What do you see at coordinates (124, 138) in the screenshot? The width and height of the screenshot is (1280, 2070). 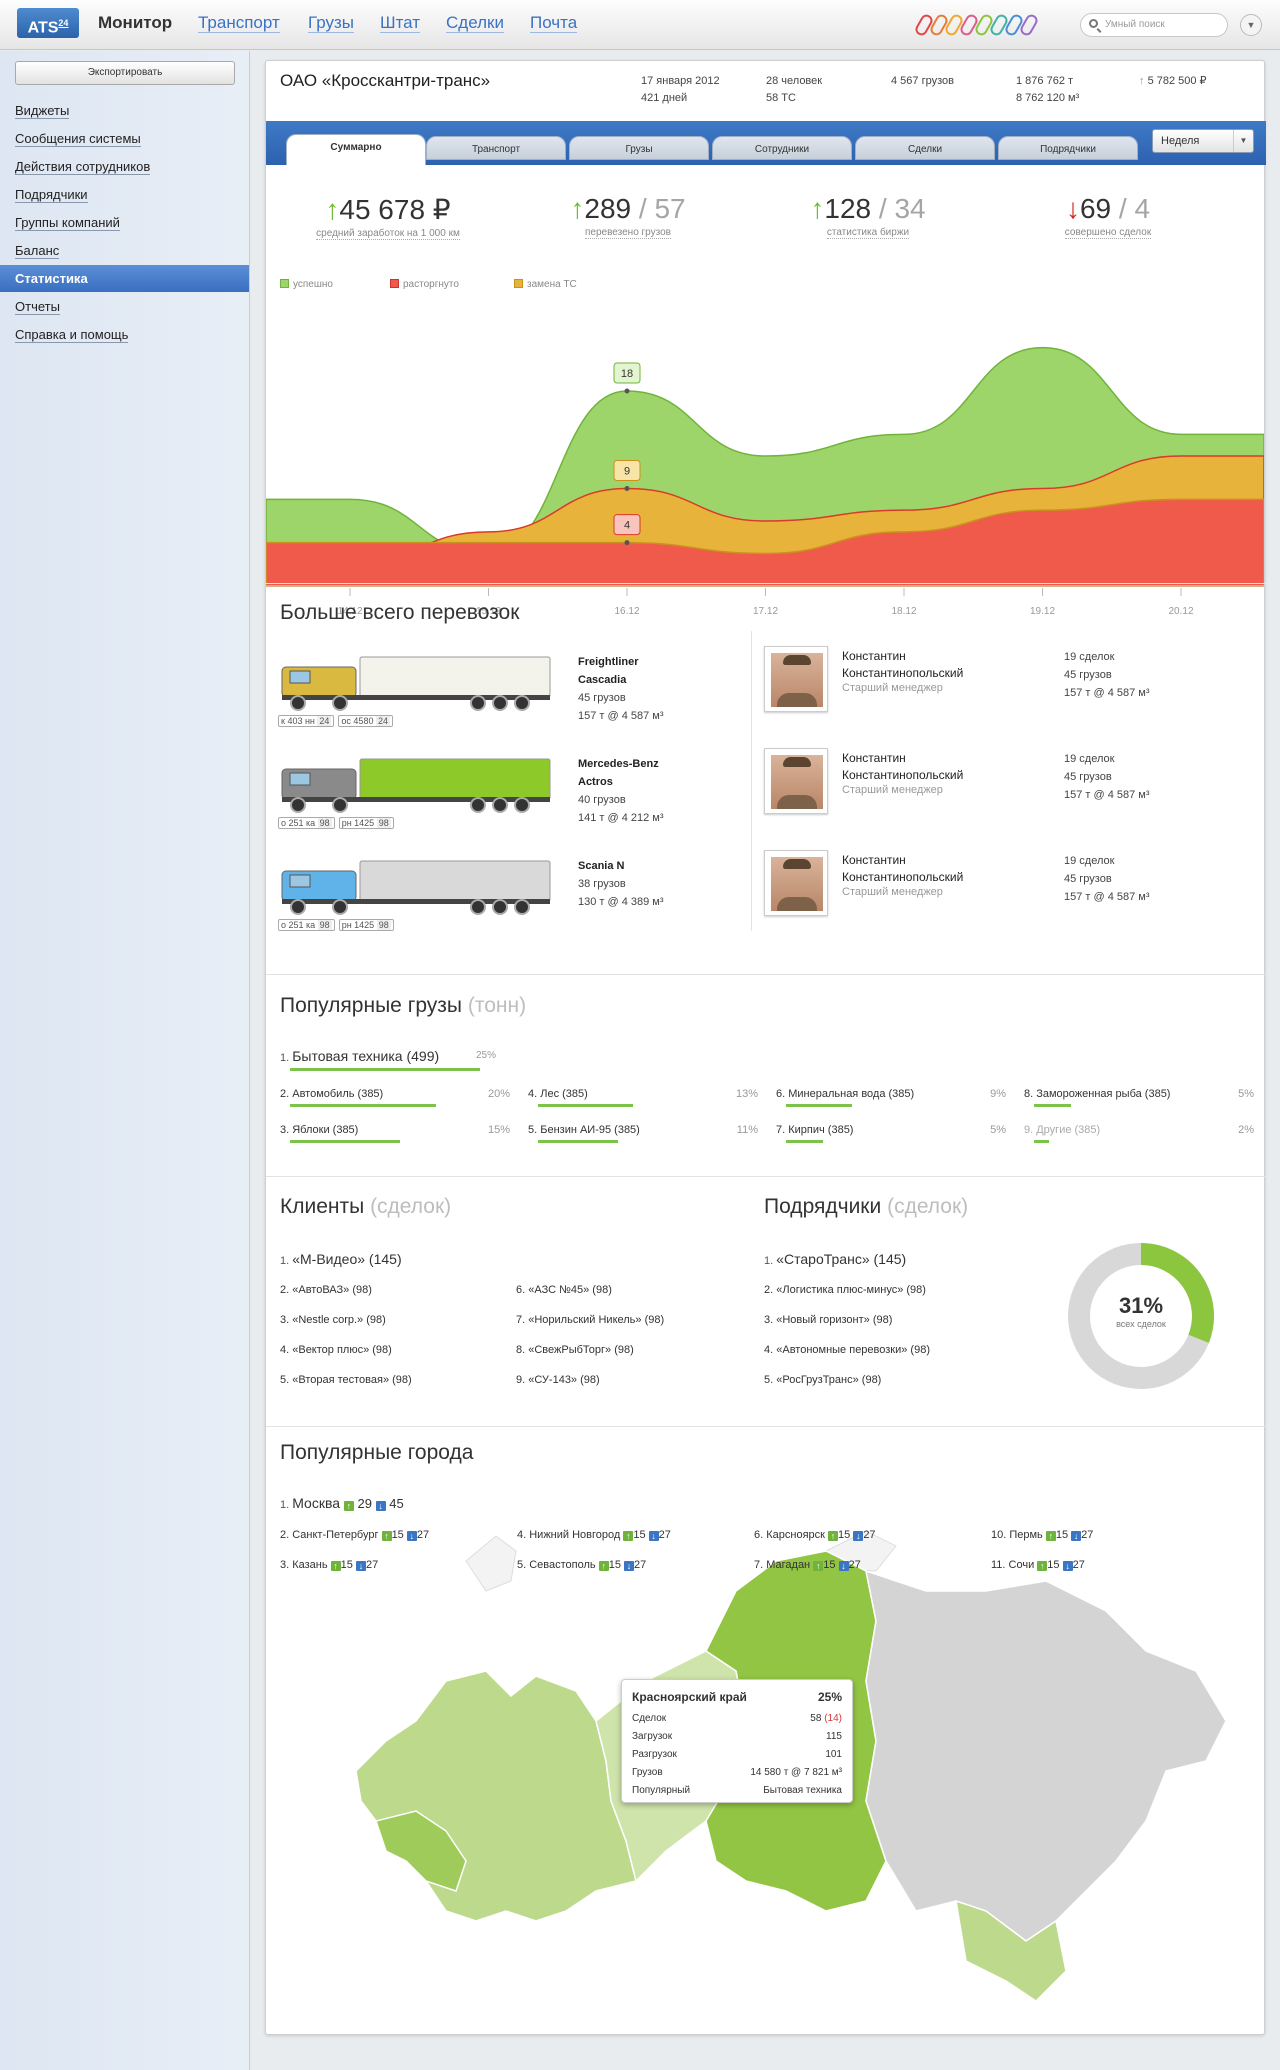 I see `sidebar-item-messages: Сообщения системы` at bounding box center [124, 138].